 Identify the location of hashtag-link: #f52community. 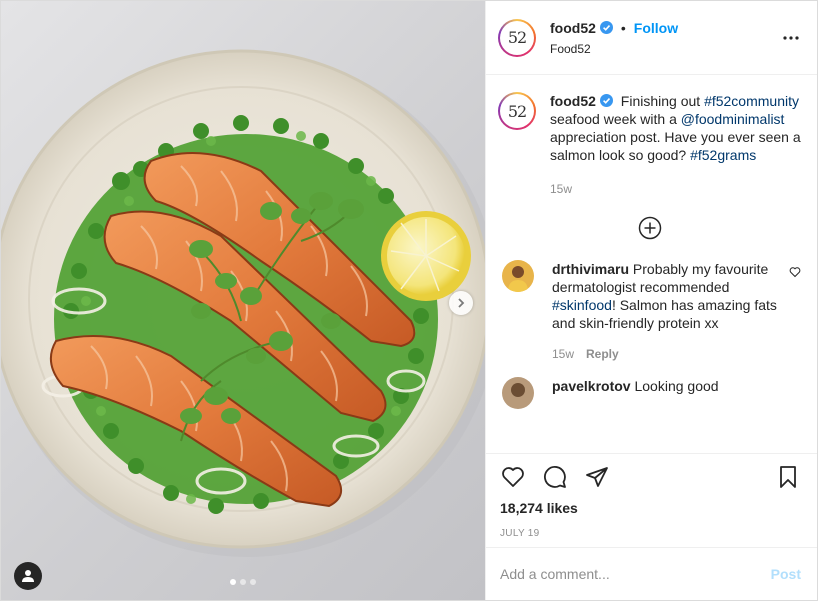
(751, 101).